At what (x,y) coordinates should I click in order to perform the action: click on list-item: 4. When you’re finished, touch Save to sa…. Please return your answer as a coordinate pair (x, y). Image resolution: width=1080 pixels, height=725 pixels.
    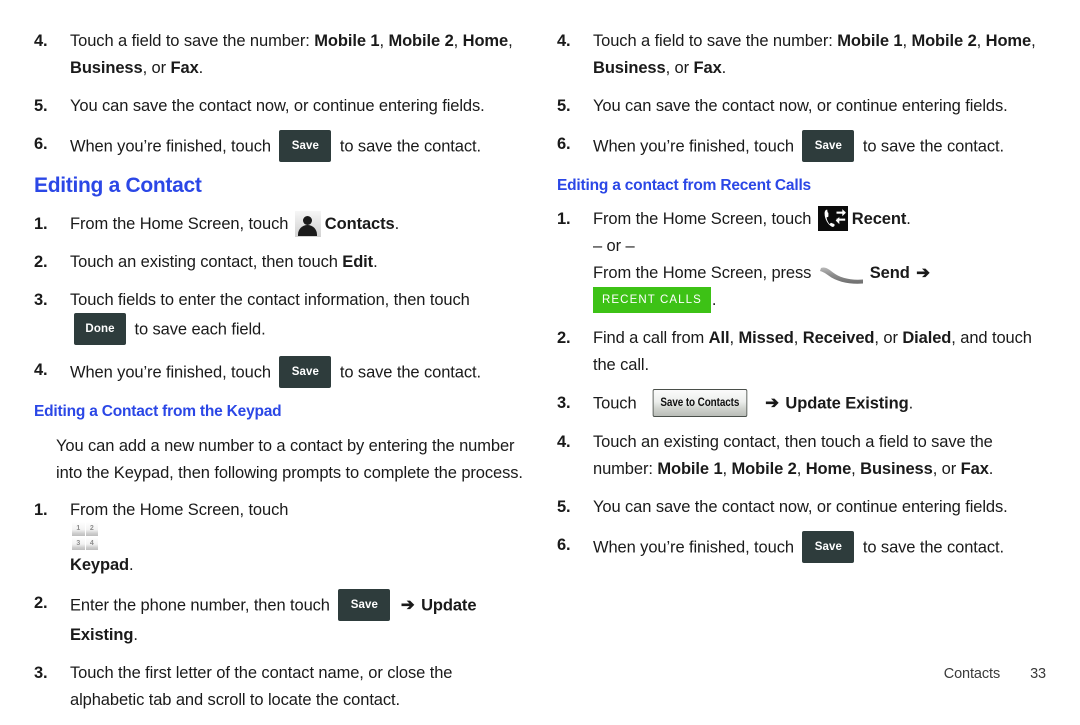
    Looking at the image, I should click on (278, 372).